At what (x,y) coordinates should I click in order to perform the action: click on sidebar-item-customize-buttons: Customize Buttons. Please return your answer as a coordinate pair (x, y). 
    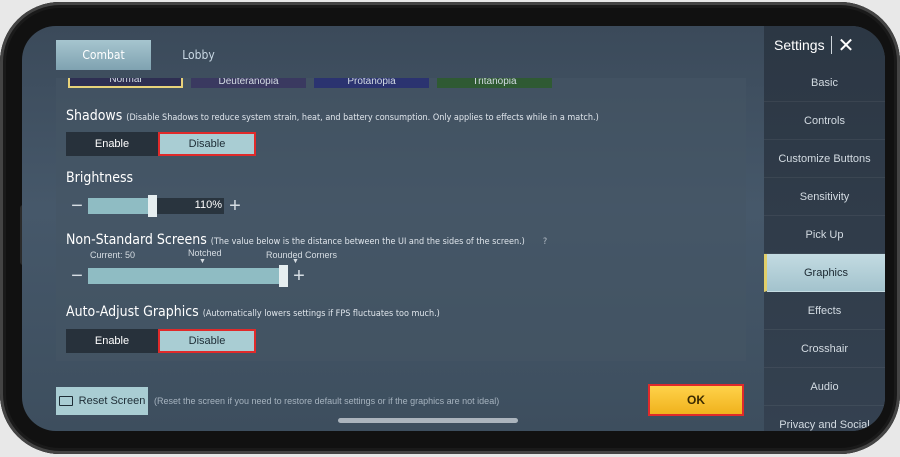
    Looking at the image, I should click on (824, 159).